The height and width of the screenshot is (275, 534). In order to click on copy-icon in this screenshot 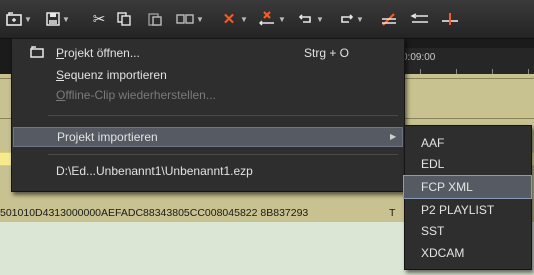, I will do `click(124, 19)`.